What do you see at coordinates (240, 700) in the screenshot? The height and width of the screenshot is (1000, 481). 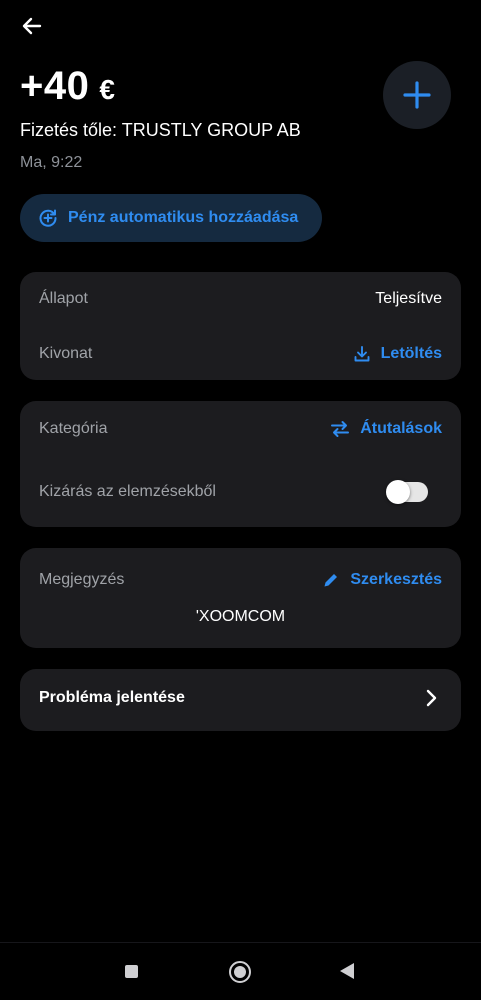 I see `report-problem-button: Probléma jelentése` at bounding box center [240, 700].